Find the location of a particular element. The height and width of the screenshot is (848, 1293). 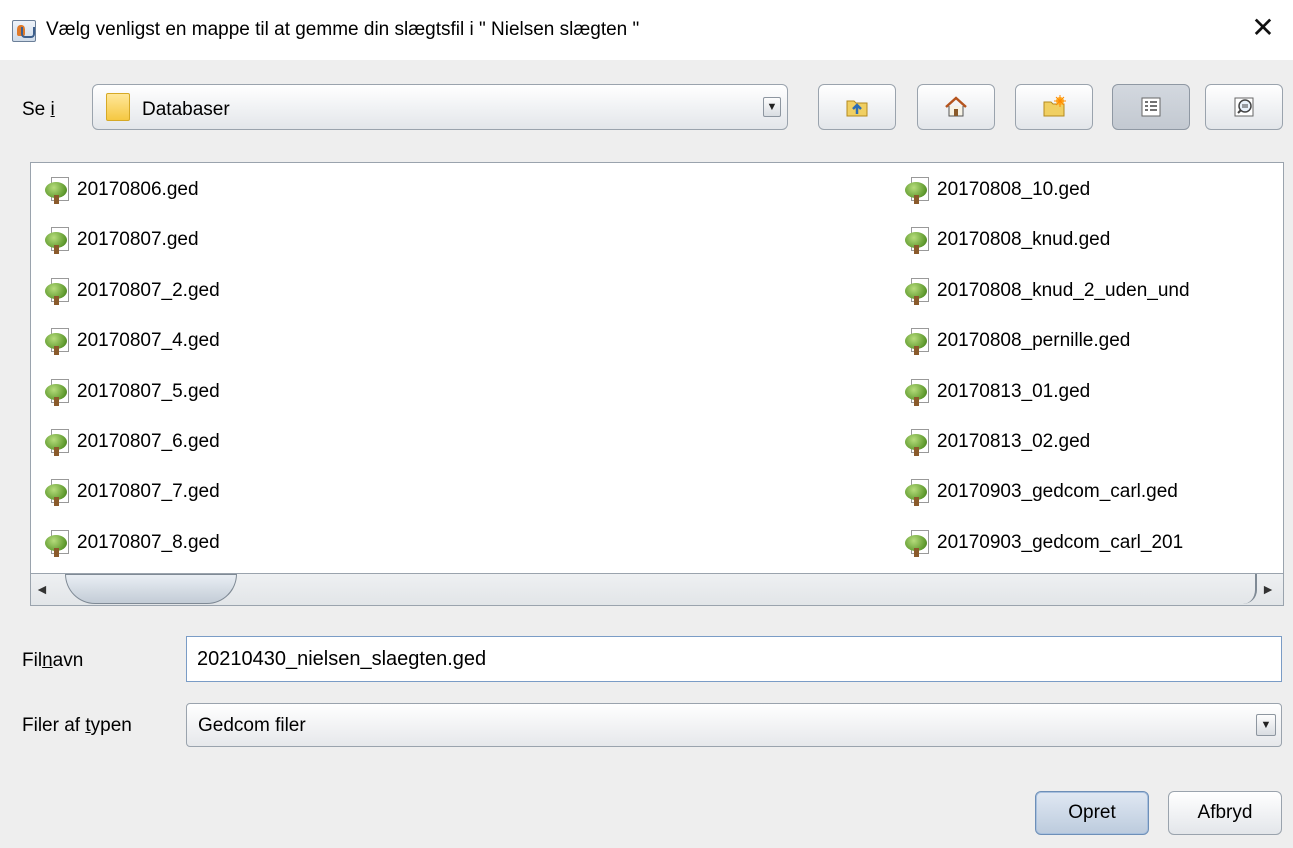

list-item: 20170807_4.ged is located at coordinates (131, 341).